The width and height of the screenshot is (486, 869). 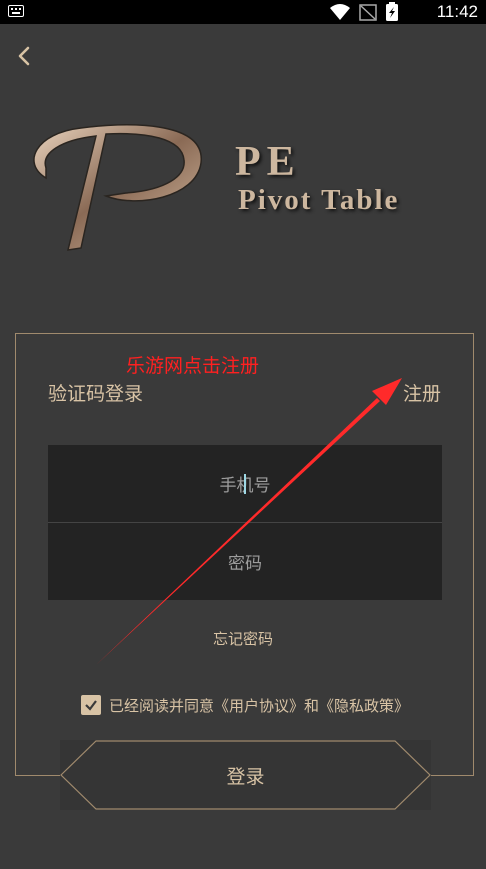 I want to click on logo-p-mark, so click(x=117, y=187).